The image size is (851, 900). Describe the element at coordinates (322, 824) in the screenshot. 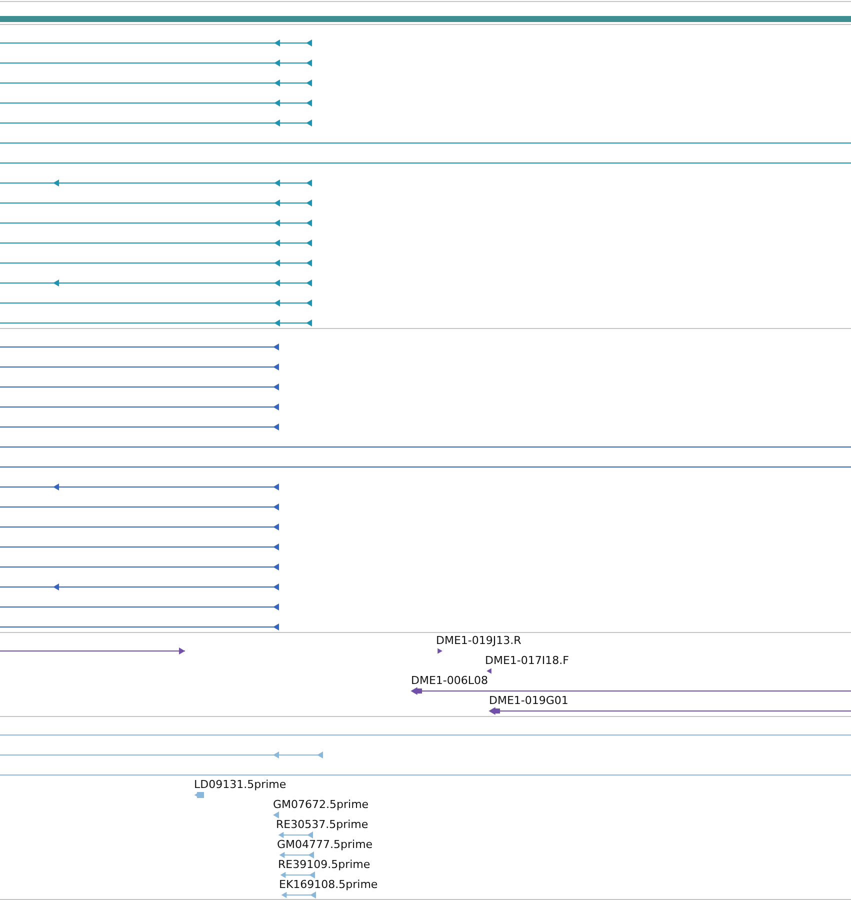

I see `feature-label: RE30537.5prime` at that location.